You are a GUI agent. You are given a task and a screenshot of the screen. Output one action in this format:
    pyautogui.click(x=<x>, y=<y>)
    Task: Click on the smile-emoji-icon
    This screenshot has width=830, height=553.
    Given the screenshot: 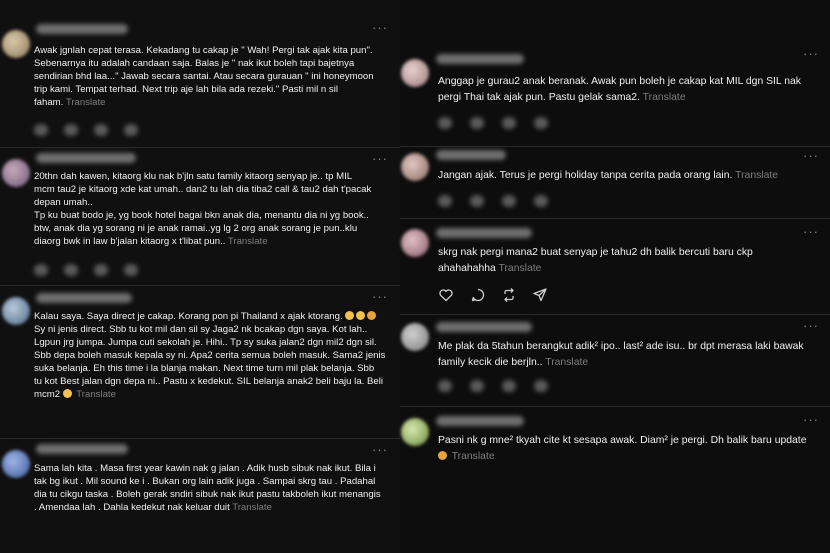 What is the action you would take?
    pyautogui.click(x=67, y=393)
    